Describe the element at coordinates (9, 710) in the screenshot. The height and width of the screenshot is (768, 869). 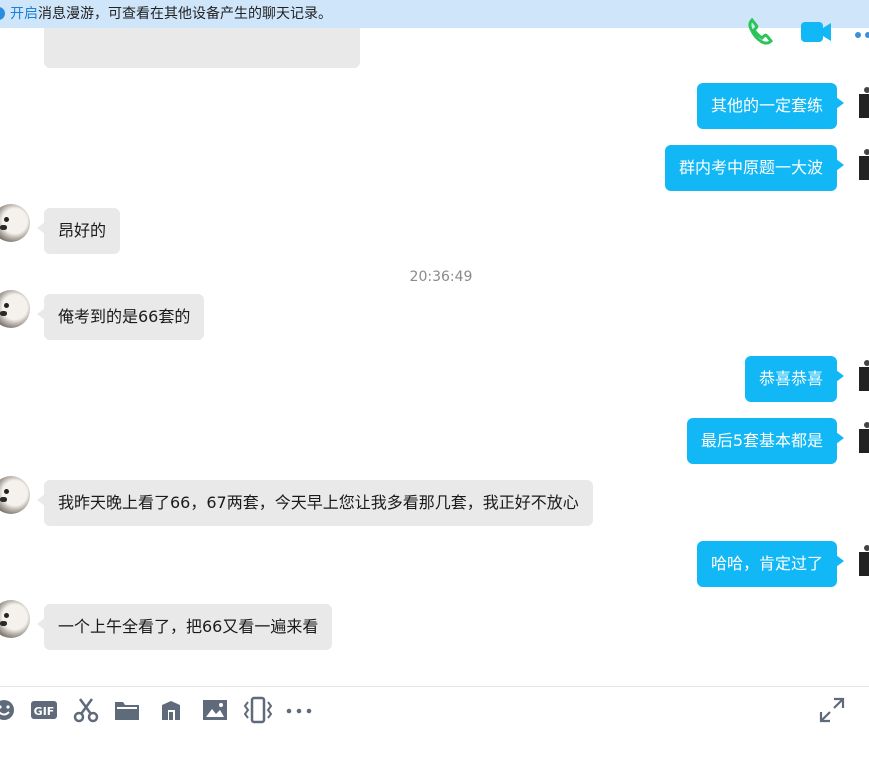
I see `emoji-icon` at that location.